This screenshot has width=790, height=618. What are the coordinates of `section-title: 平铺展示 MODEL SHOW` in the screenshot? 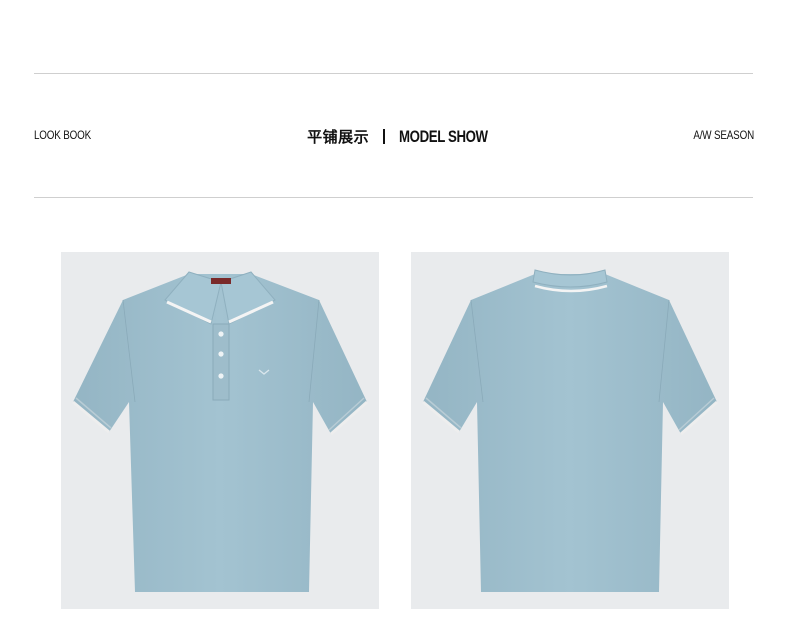 It's located at (395, 136).